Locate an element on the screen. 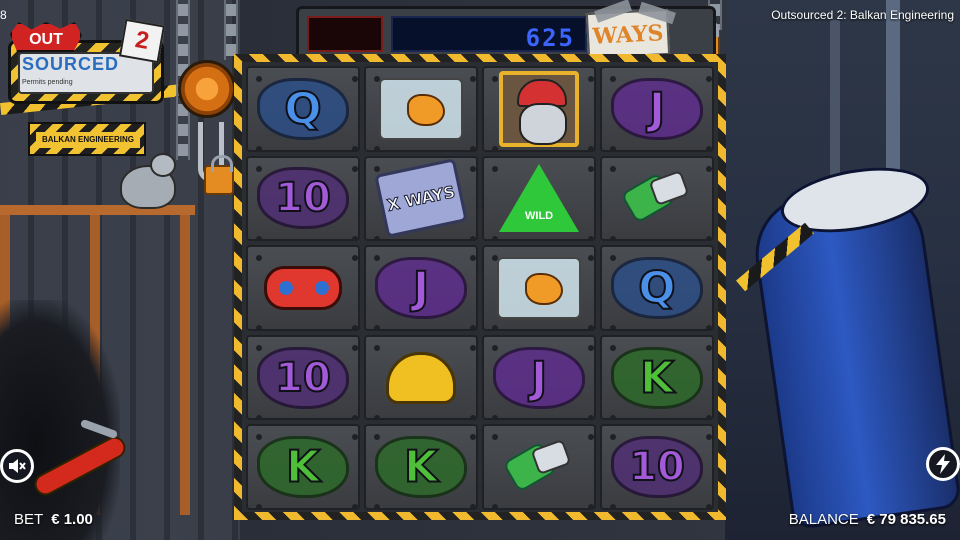  x-ways-icon: X WAYS is located at coordinates (421, 198).